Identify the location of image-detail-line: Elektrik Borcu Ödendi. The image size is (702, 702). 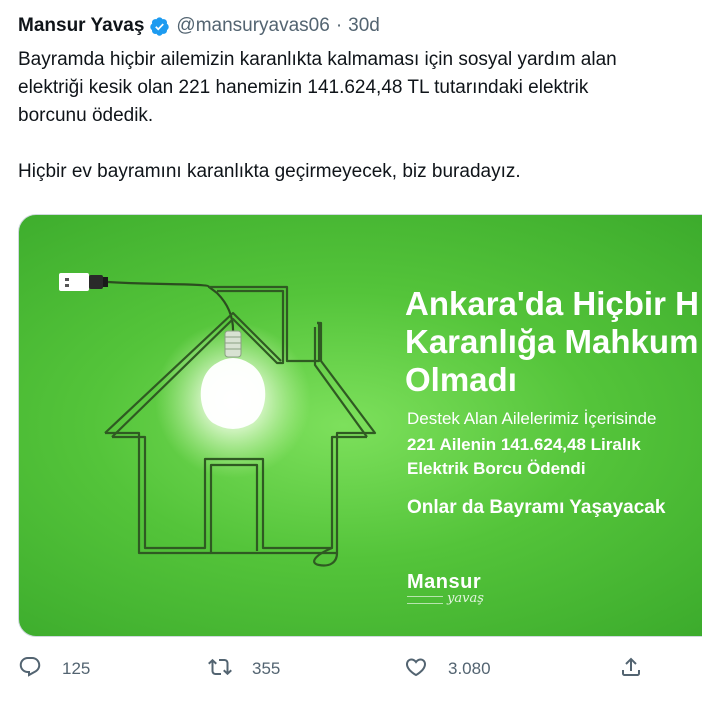
(496, 468).